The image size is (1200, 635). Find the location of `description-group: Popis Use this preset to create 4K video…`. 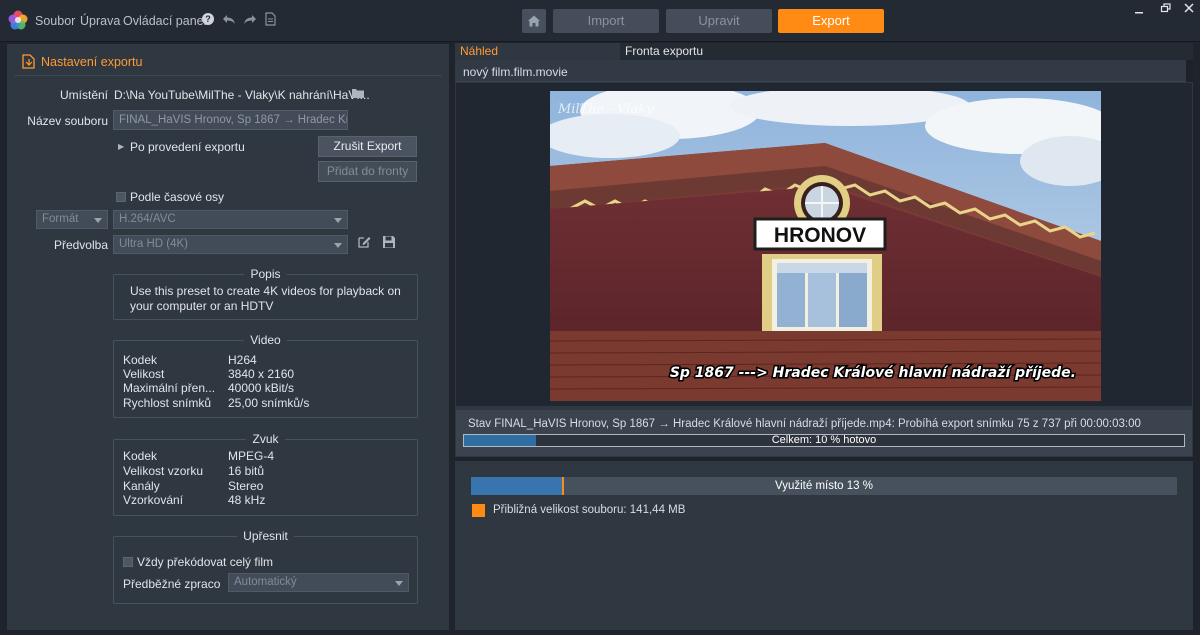

description-group: Popis Use this preset to create 4K video… is located at coordinates (265, 293).